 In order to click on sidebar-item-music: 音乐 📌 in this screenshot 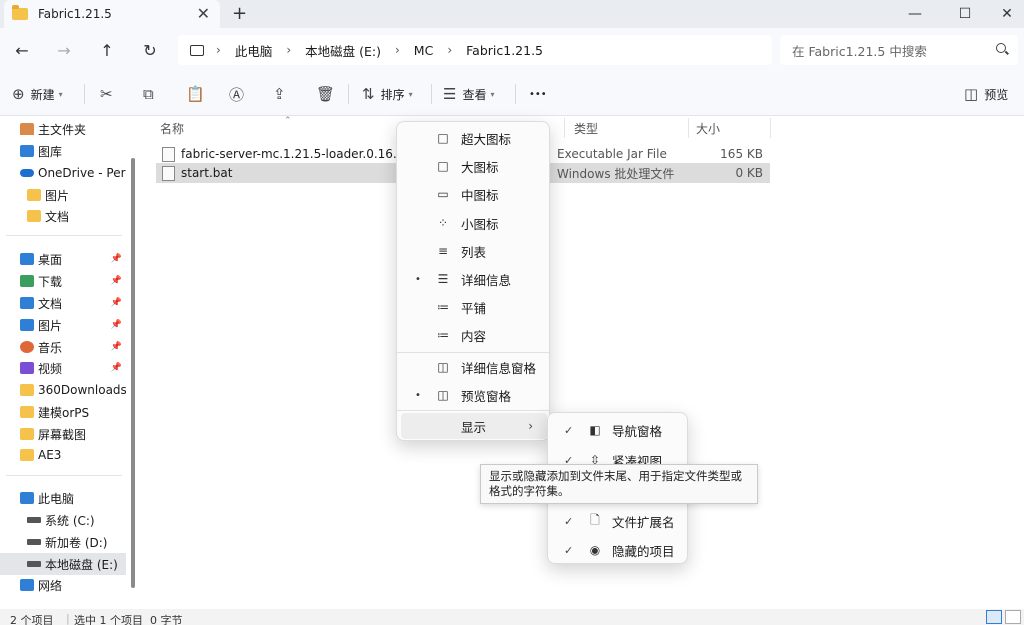, I will do `click(63, 347)`.